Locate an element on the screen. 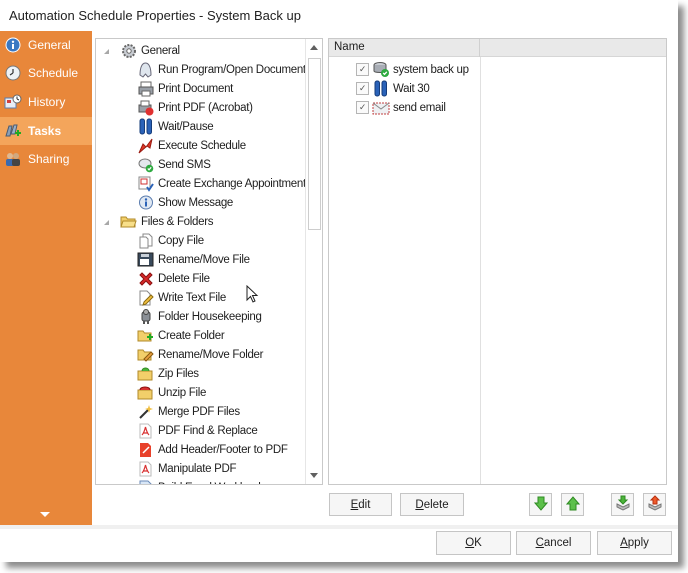 This screenshot has height=573, width=688. cancel-button: Cancel is located at coordinates (553, 543).